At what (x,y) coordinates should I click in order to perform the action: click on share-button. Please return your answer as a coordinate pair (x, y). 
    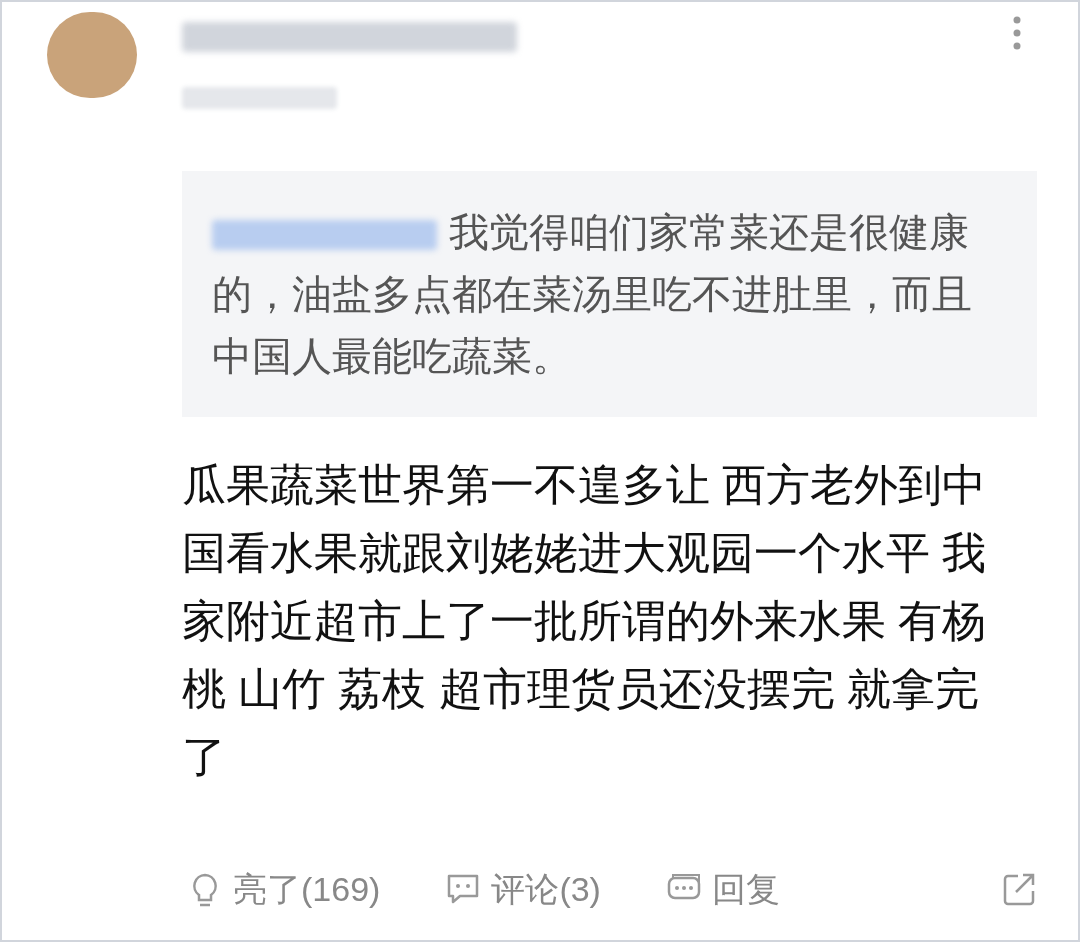
    Looking at the image, I should click on (1019, 889).